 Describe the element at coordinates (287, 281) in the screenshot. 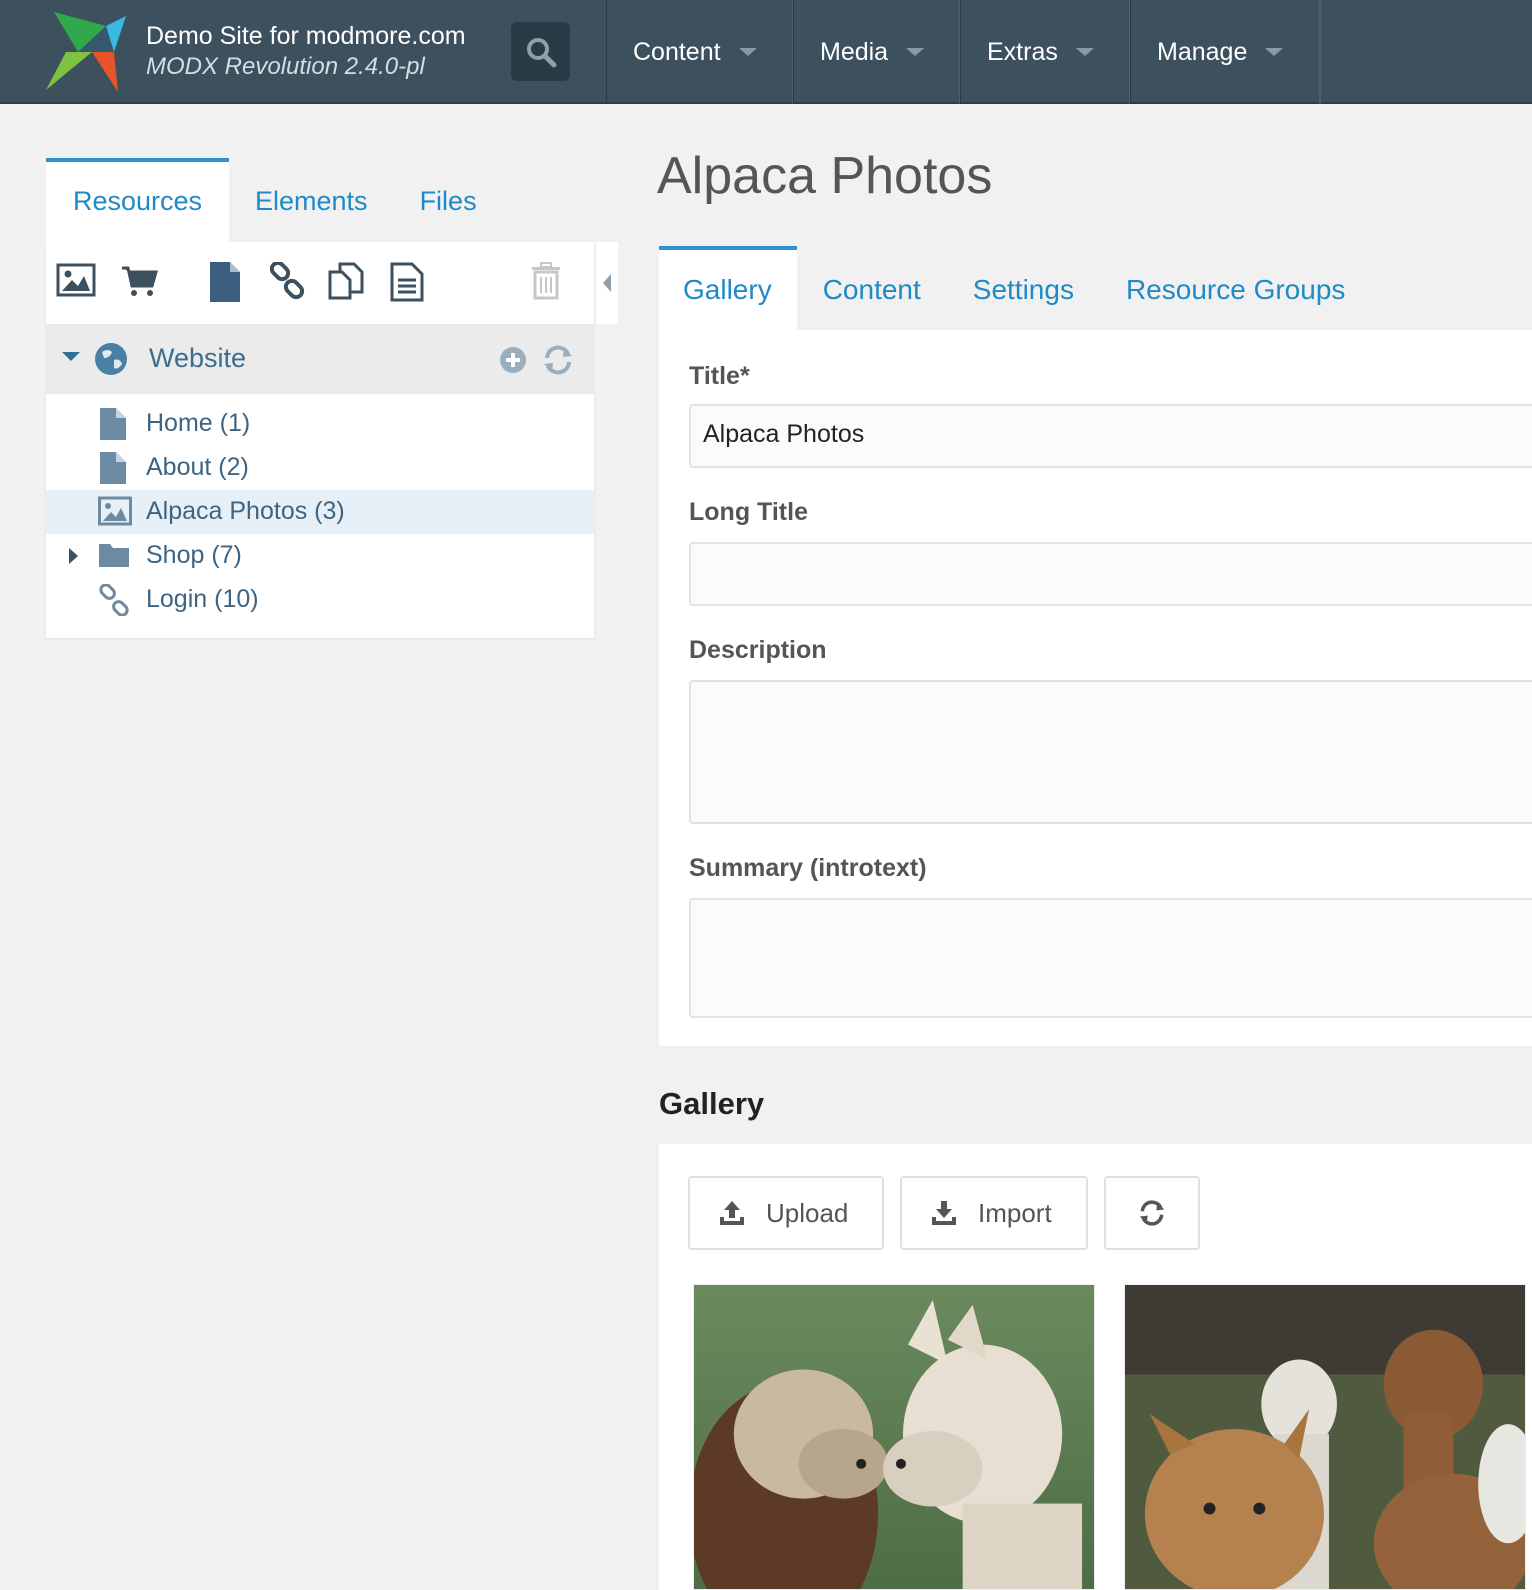

I see `new-weblink-icon` at that location.